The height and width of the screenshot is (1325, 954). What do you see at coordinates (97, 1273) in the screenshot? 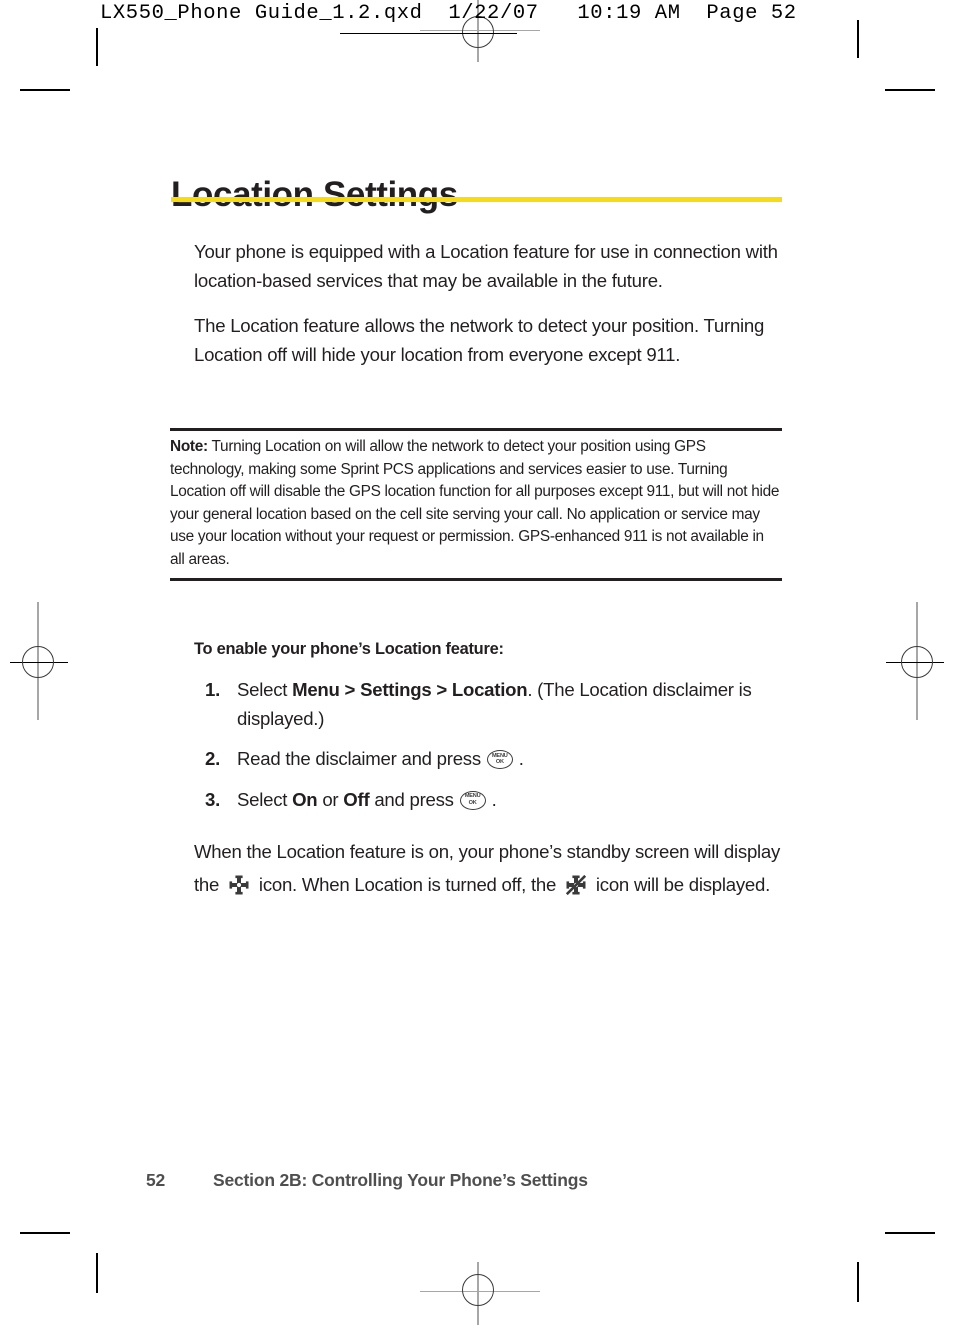
I see `crop-mark-bottom-left-vertical` at bounding box center [97, 1273].